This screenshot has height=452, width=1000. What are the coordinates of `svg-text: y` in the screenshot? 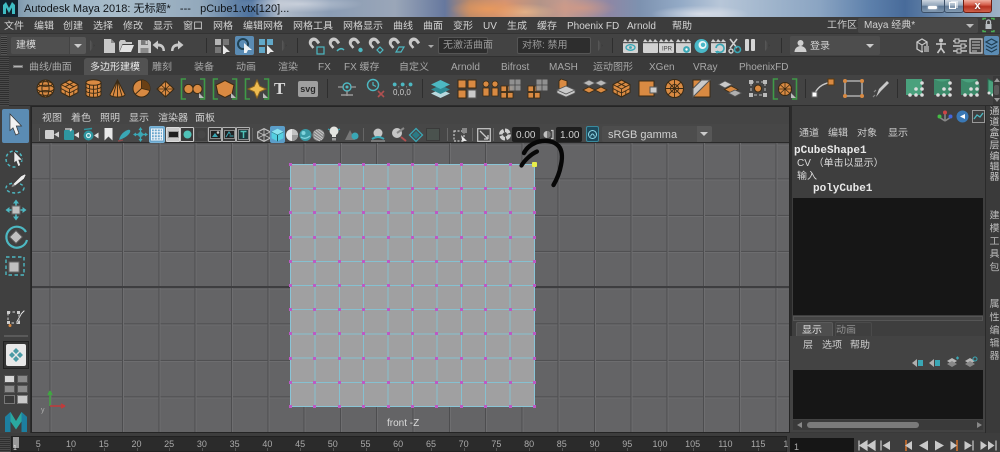 It's located at (43, 410).